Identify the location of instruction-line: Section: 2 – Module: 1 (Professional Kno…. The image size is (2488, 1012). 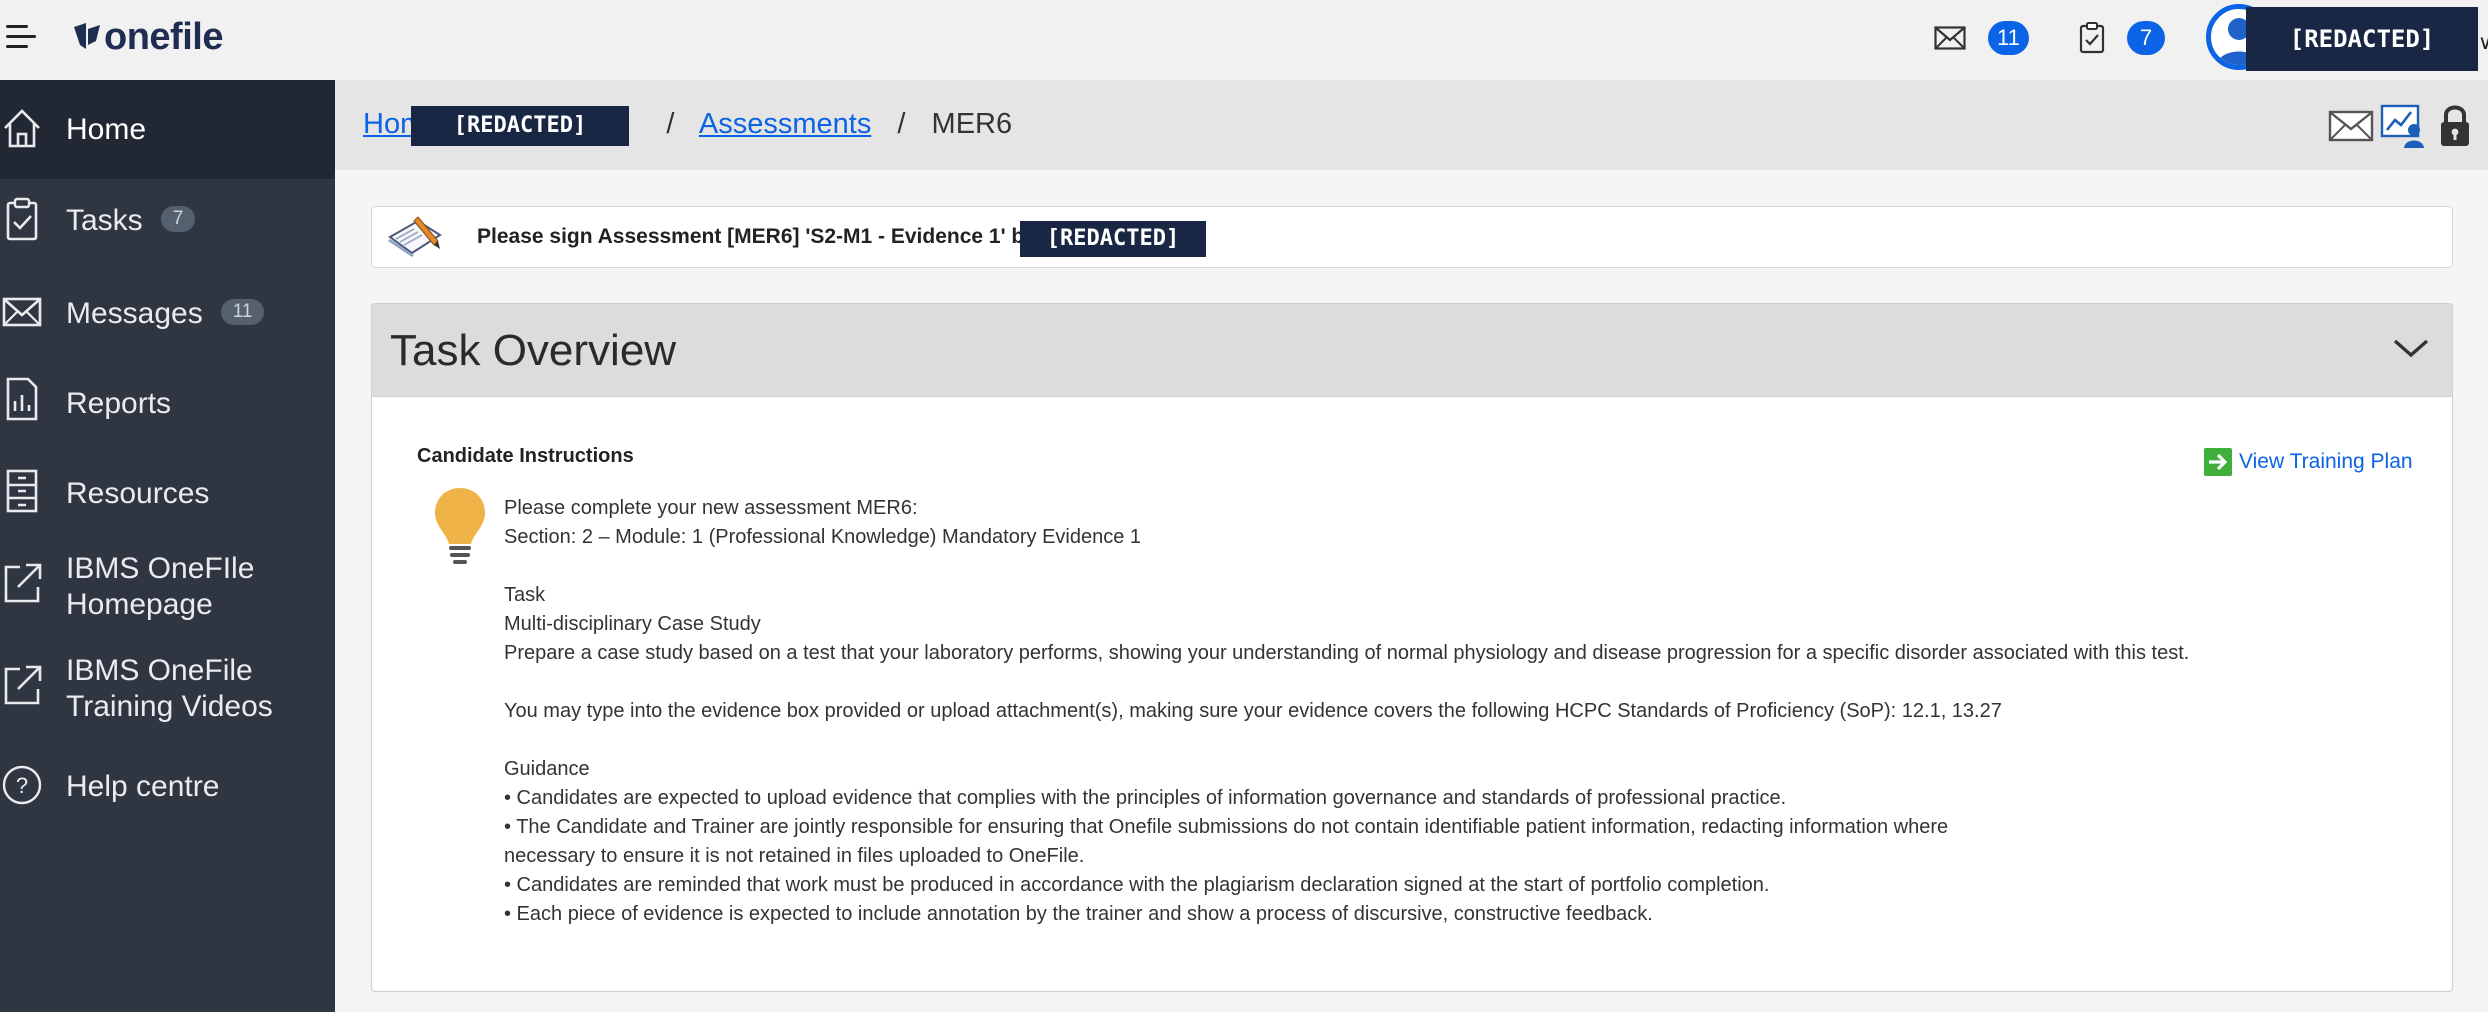
(823, 537).